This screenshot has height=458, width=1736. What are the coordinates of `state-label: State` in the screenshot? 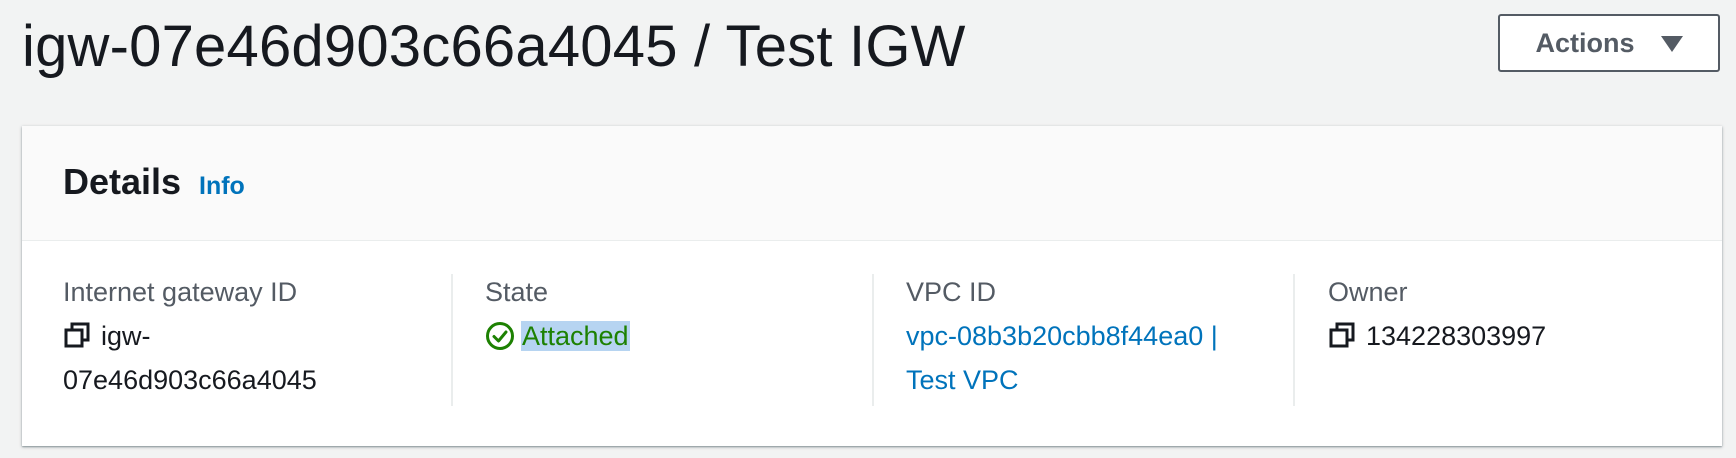 It's located at (517, 292).